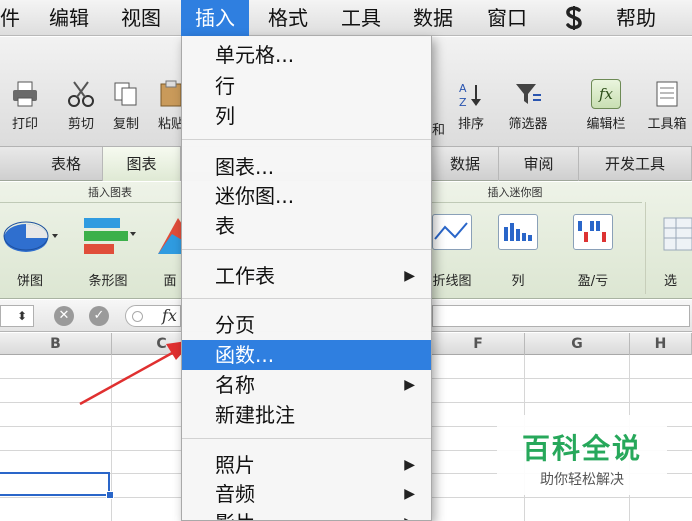  I want to click on menu-item-table: 表, so click(306, 226).